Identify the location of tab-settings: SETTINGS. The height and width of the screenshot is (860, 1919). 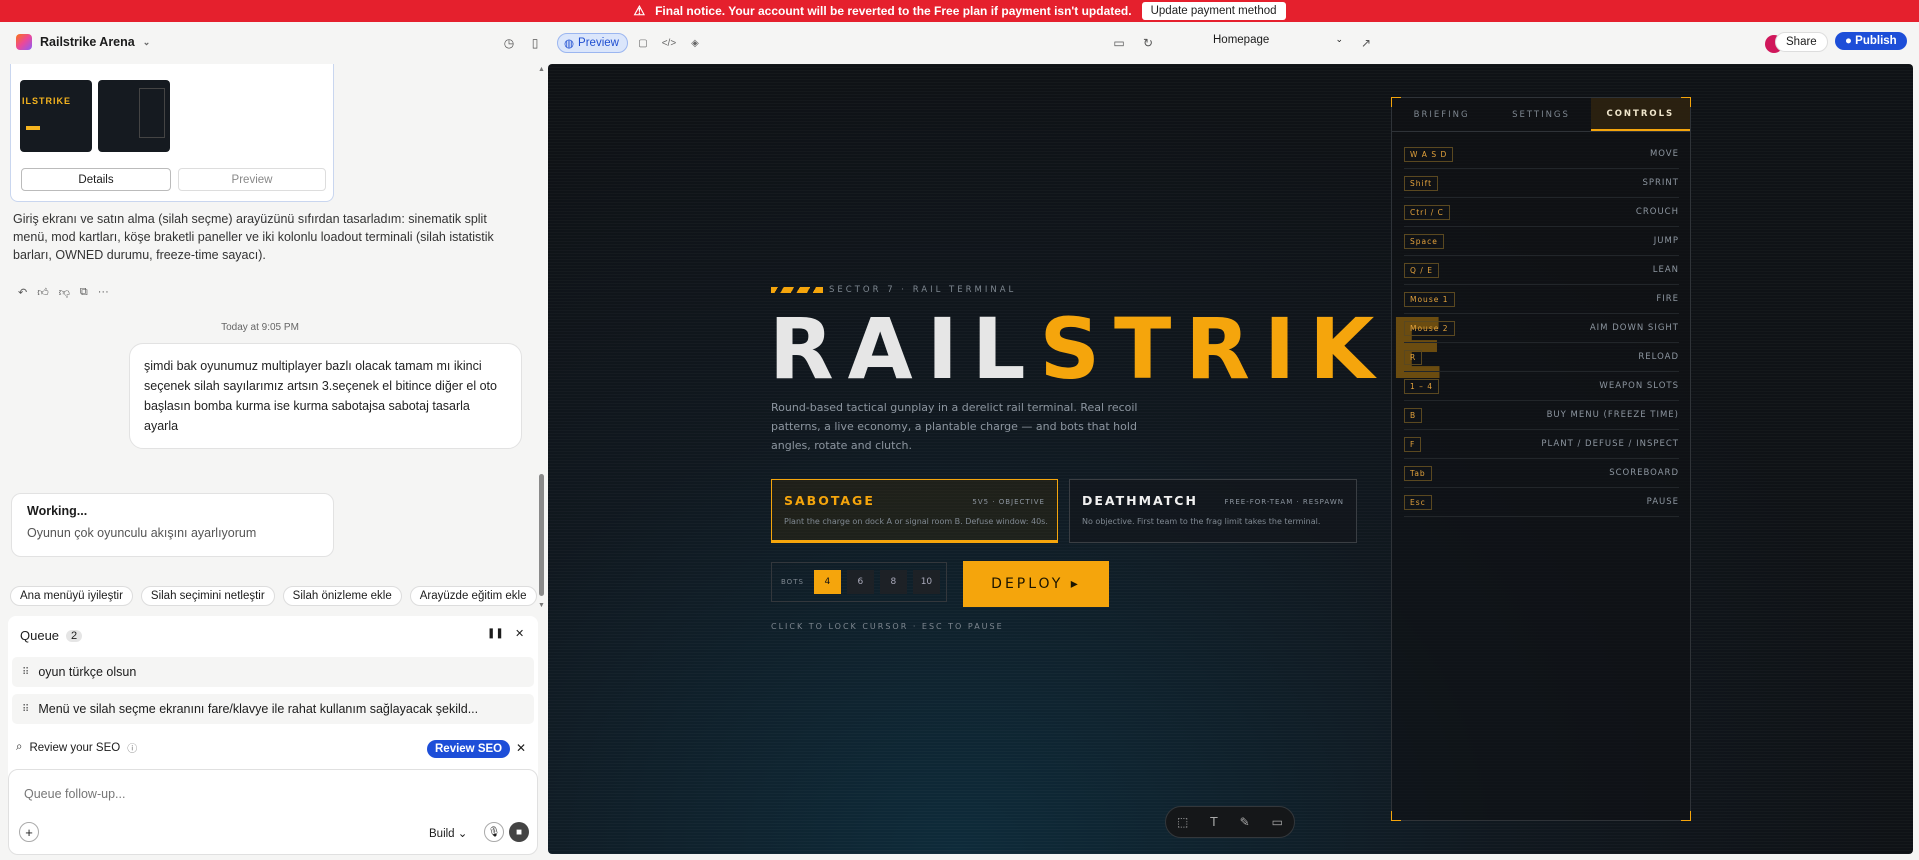
(1540, 114).